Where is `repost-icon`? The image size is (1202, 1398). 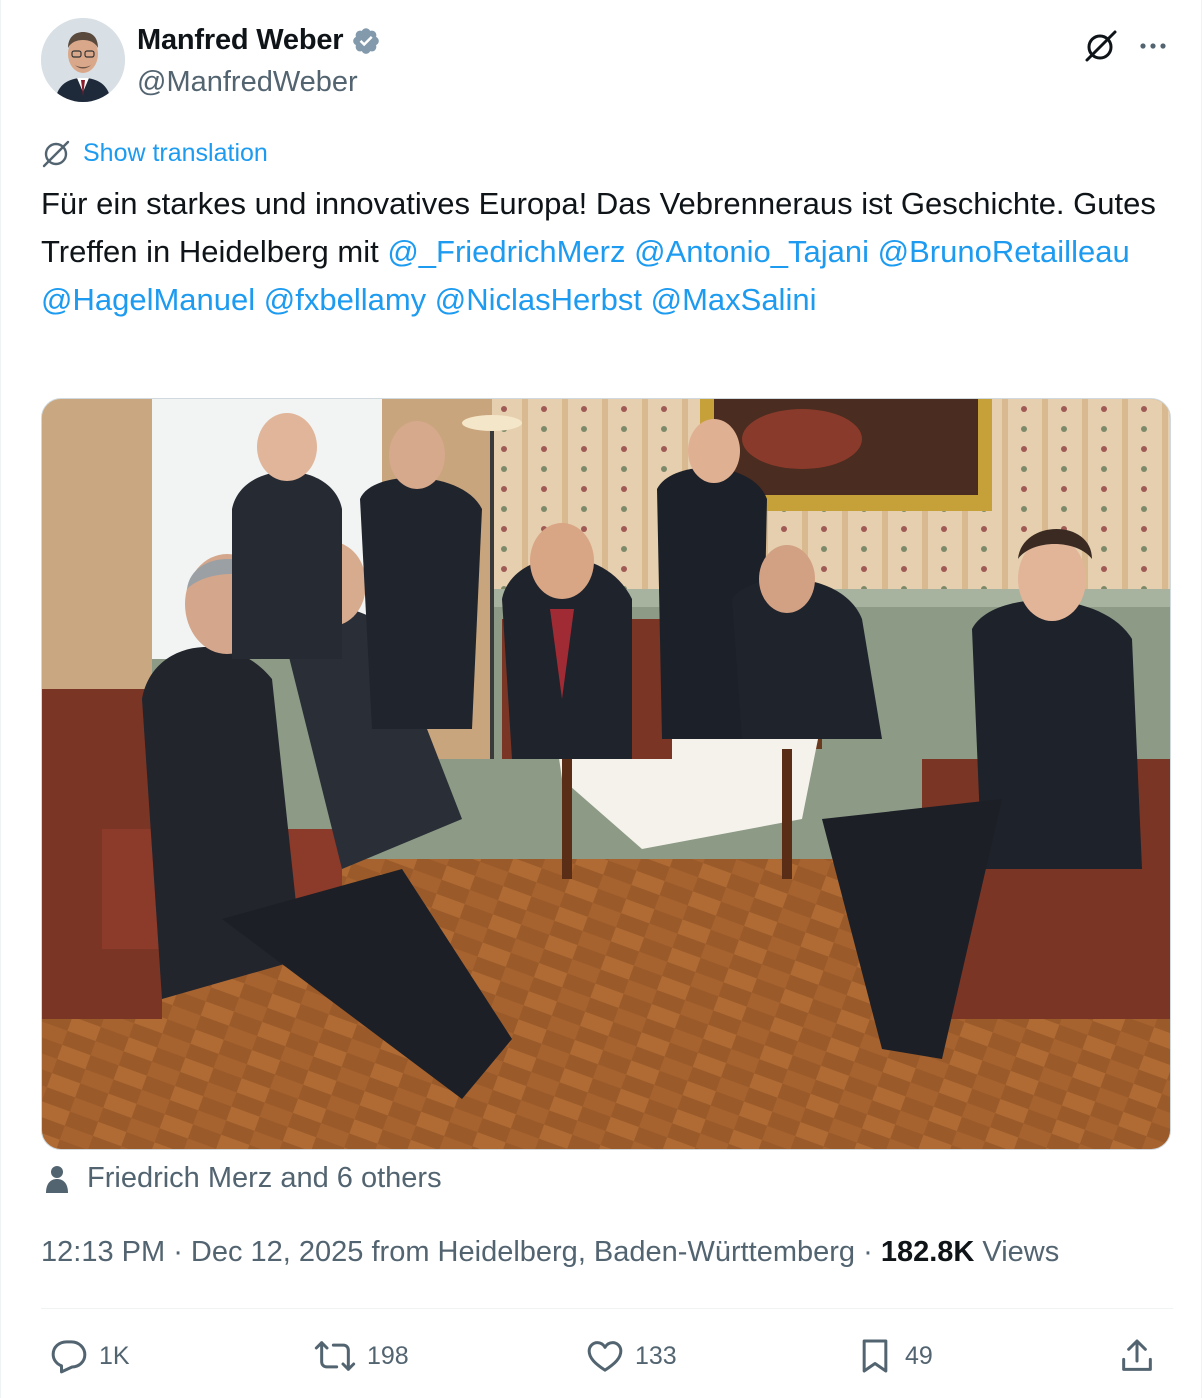
repost-icon is located at coordinates (335, 1356).